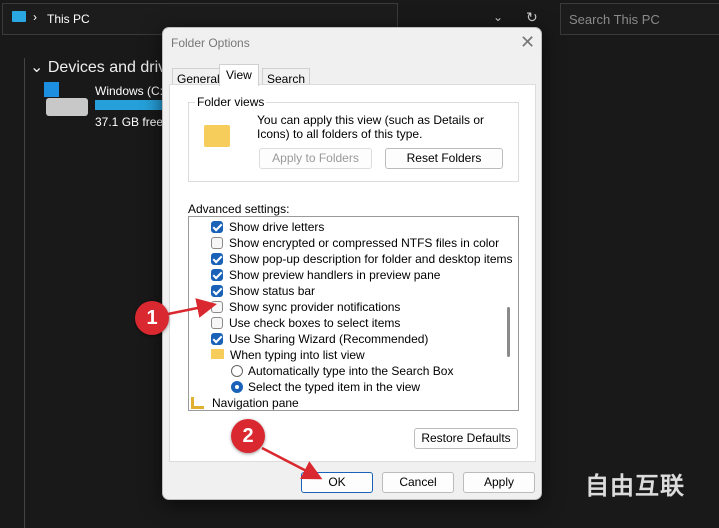 The height and width of the screenshot is (528, 719). Describe the element at coordinates (245, 389) in the screenshot. I see `annotation-arrows` at that location.